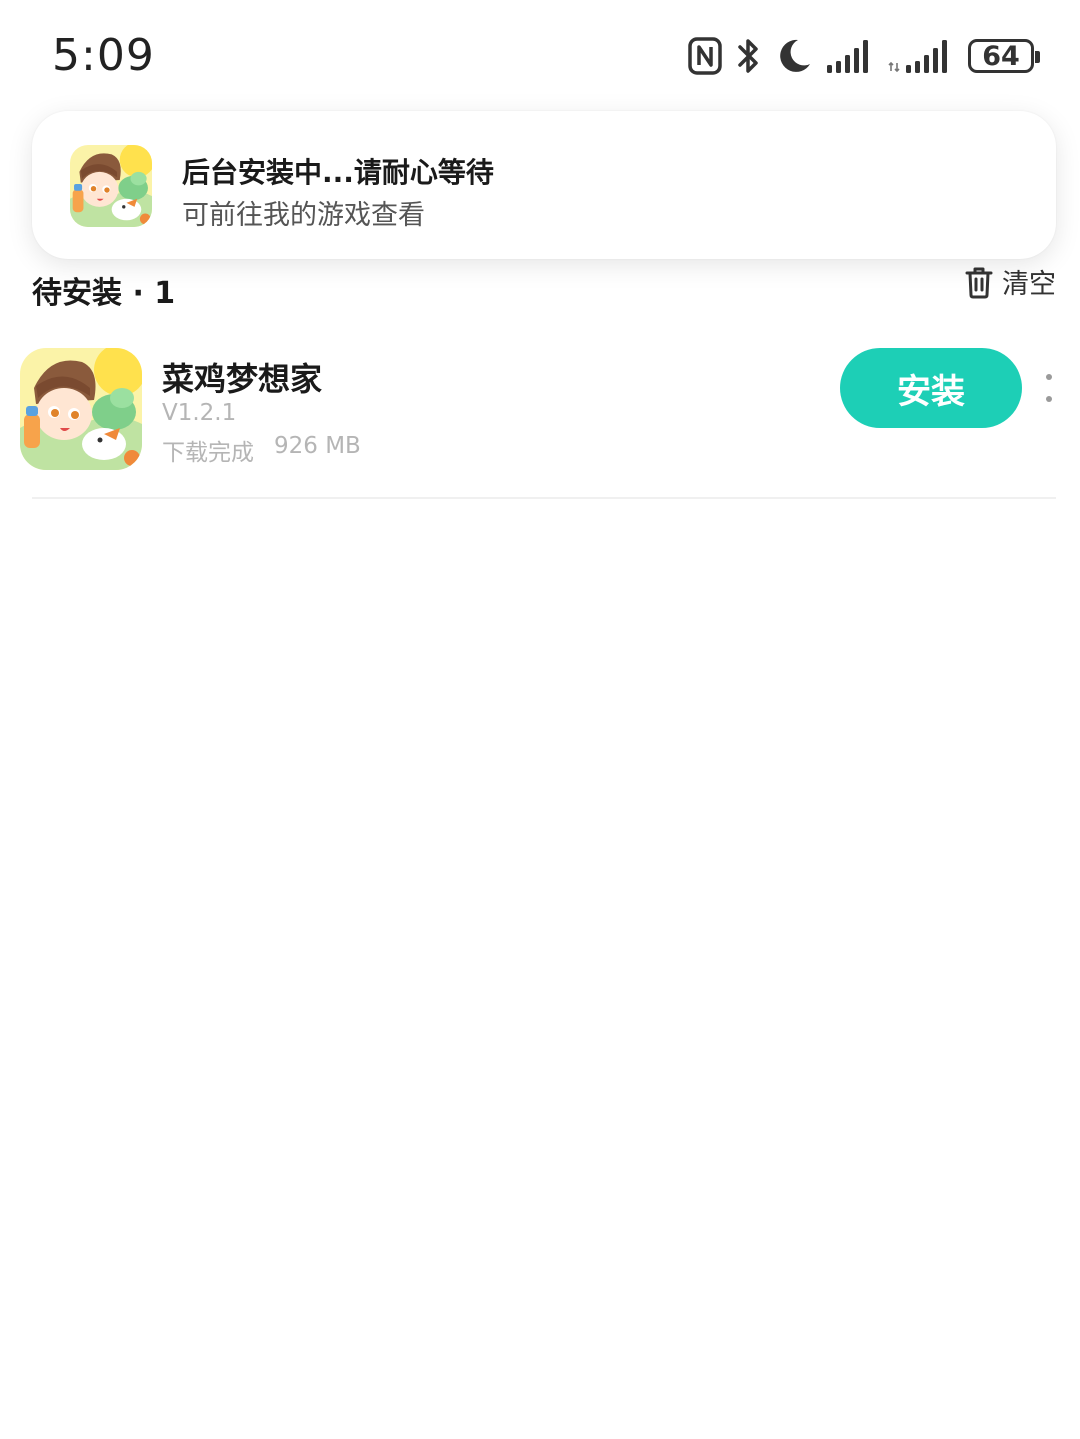  Describe the element at coordinates (795, 55) in the screenshot. I see `moon-icon` at that location.